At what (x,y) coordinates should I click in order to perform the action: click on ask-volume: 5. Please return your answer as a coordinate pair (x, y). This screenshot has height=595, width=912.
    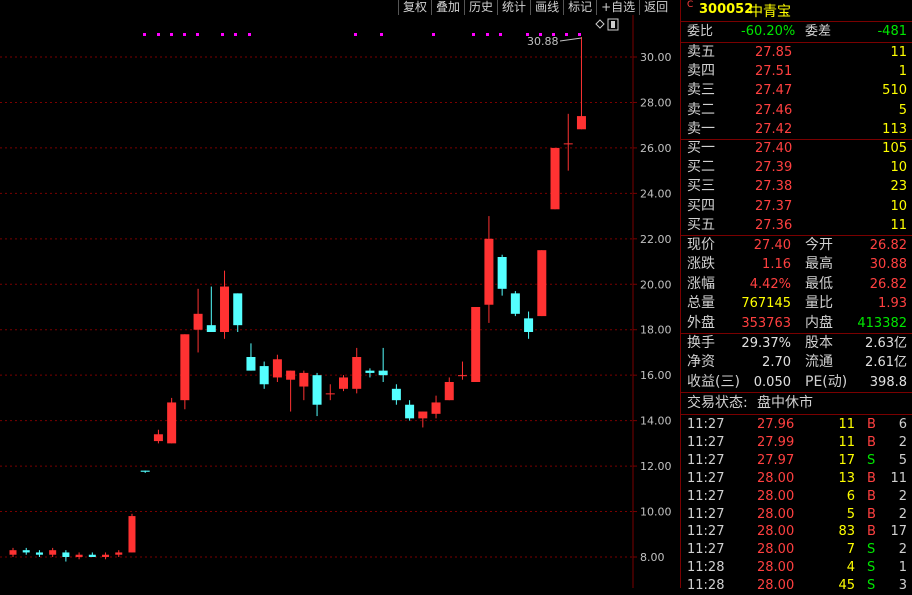
    Looking at the image, I should click on (902, 110).